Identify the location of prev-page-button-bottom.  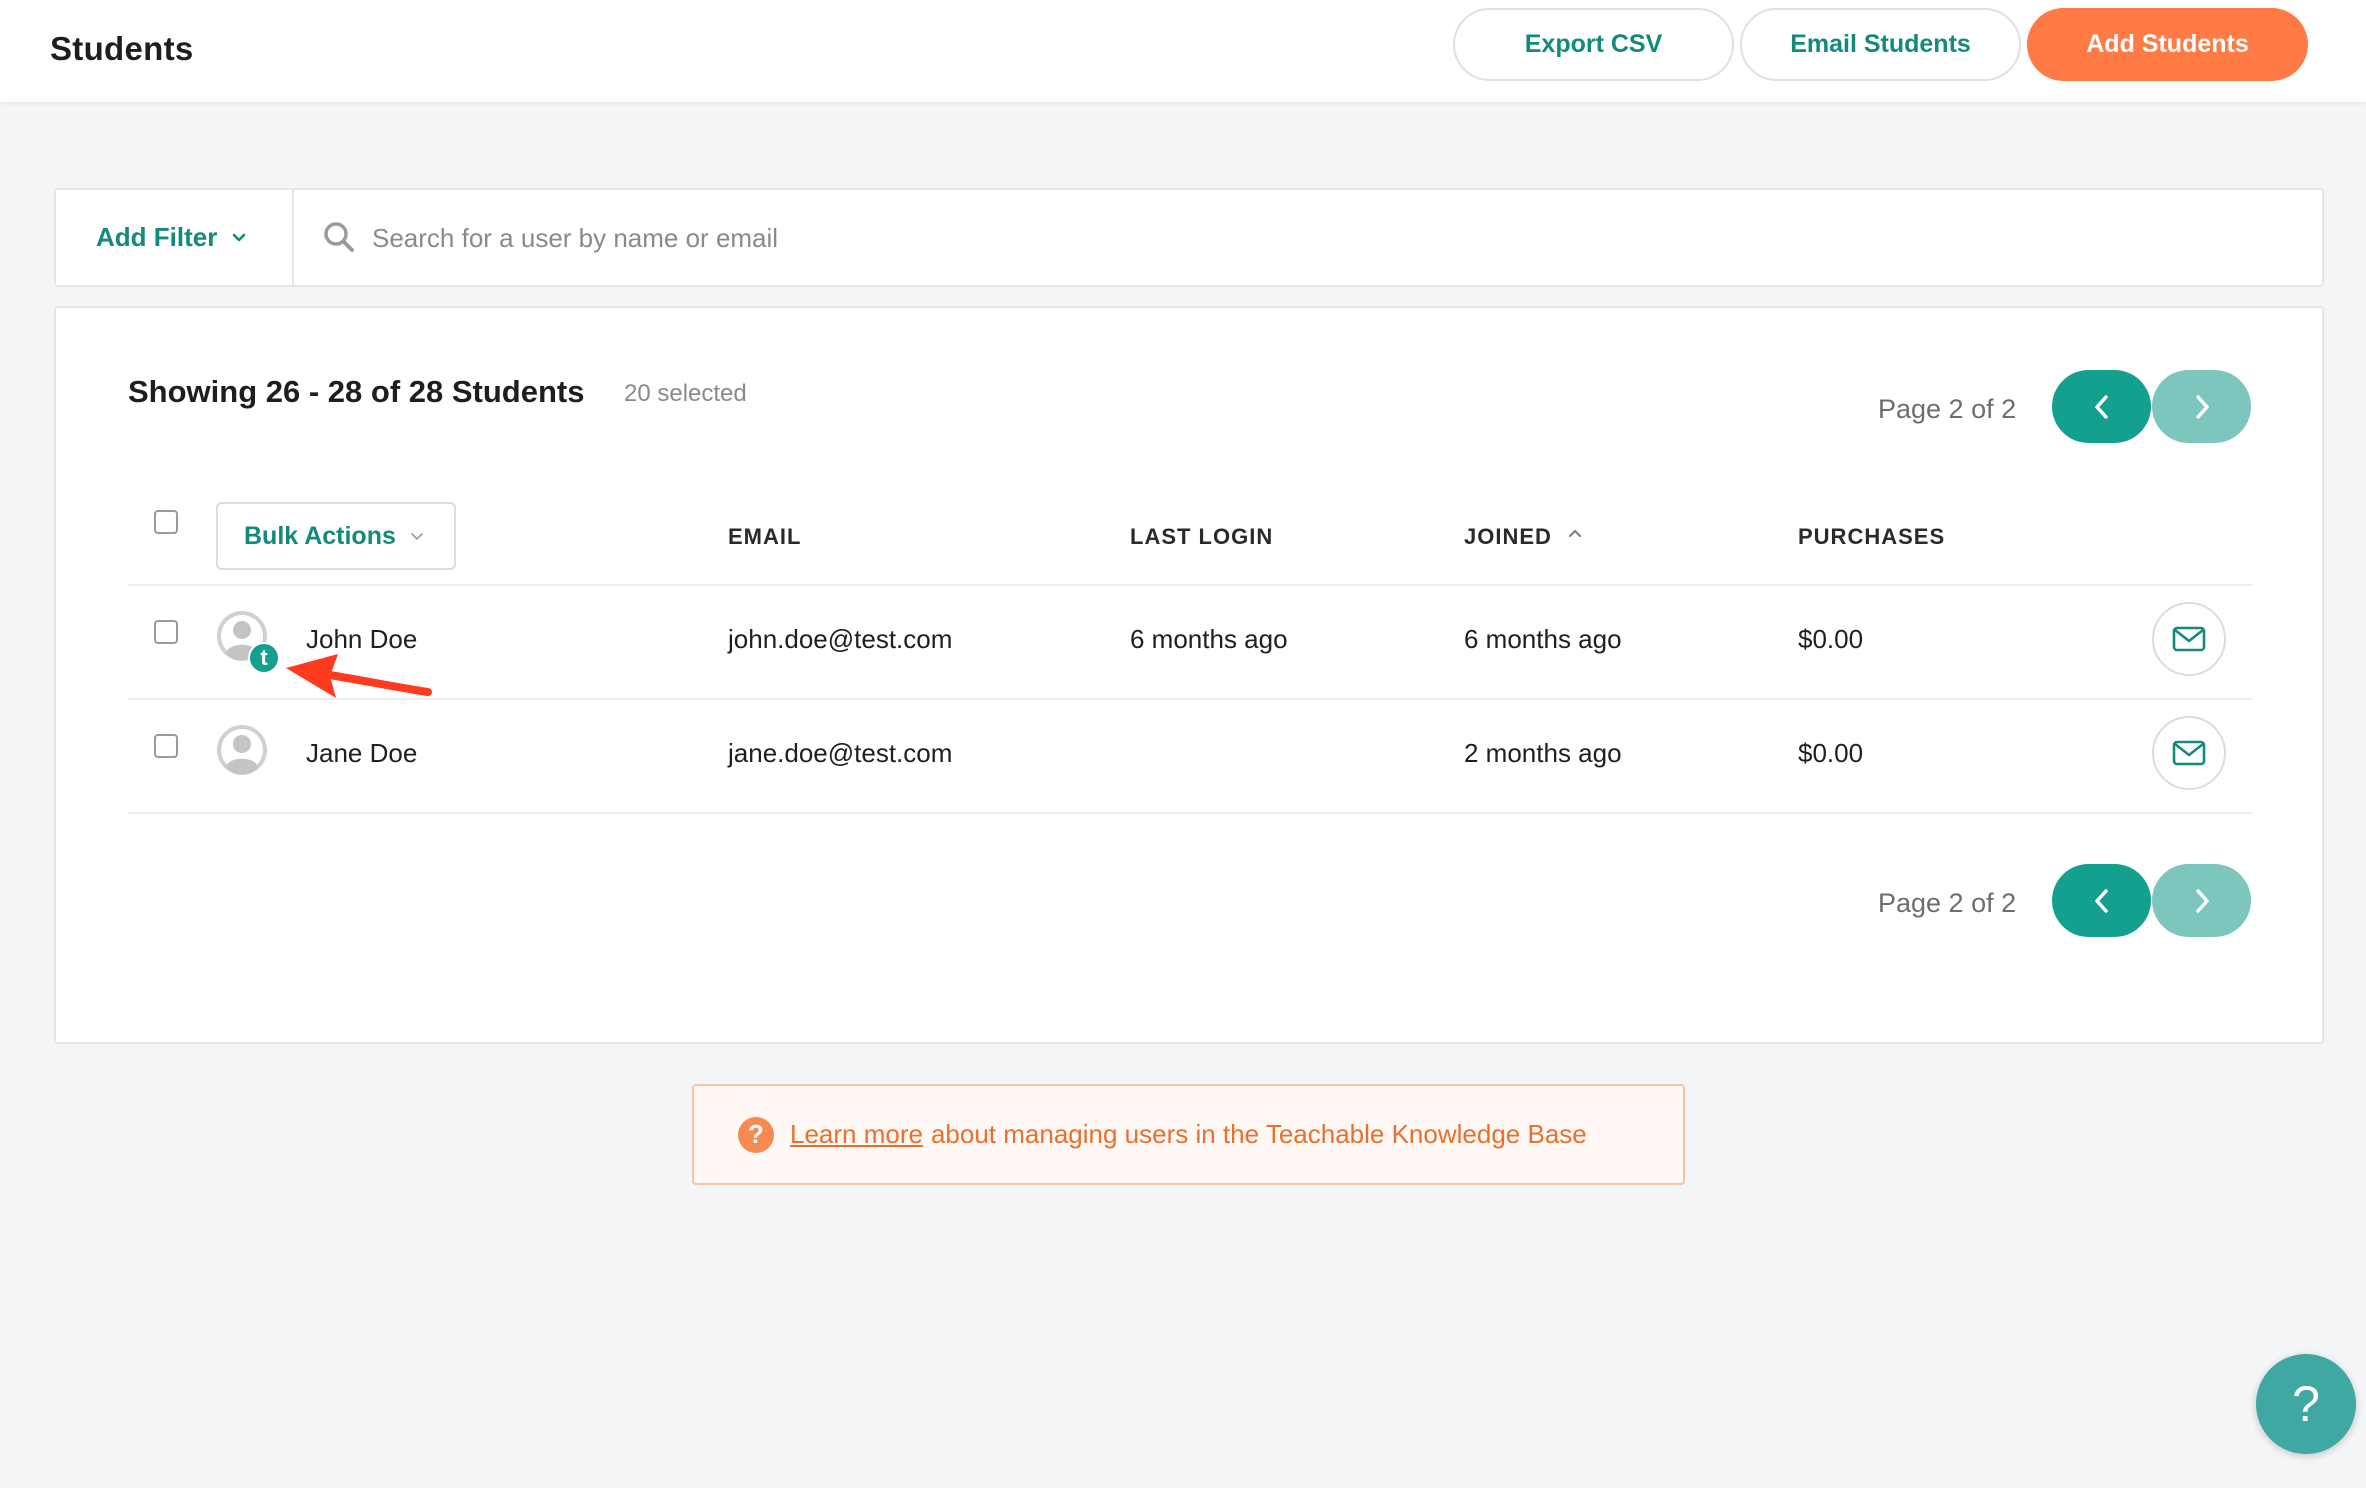
(2101, 900).